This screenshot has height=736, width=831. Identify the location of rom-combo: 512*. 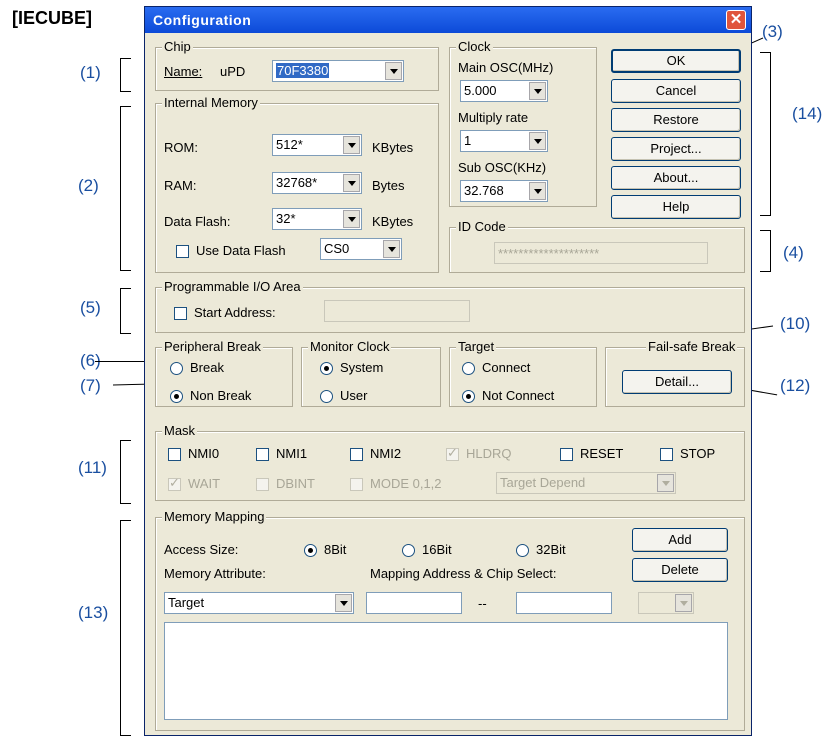
(317, 145).